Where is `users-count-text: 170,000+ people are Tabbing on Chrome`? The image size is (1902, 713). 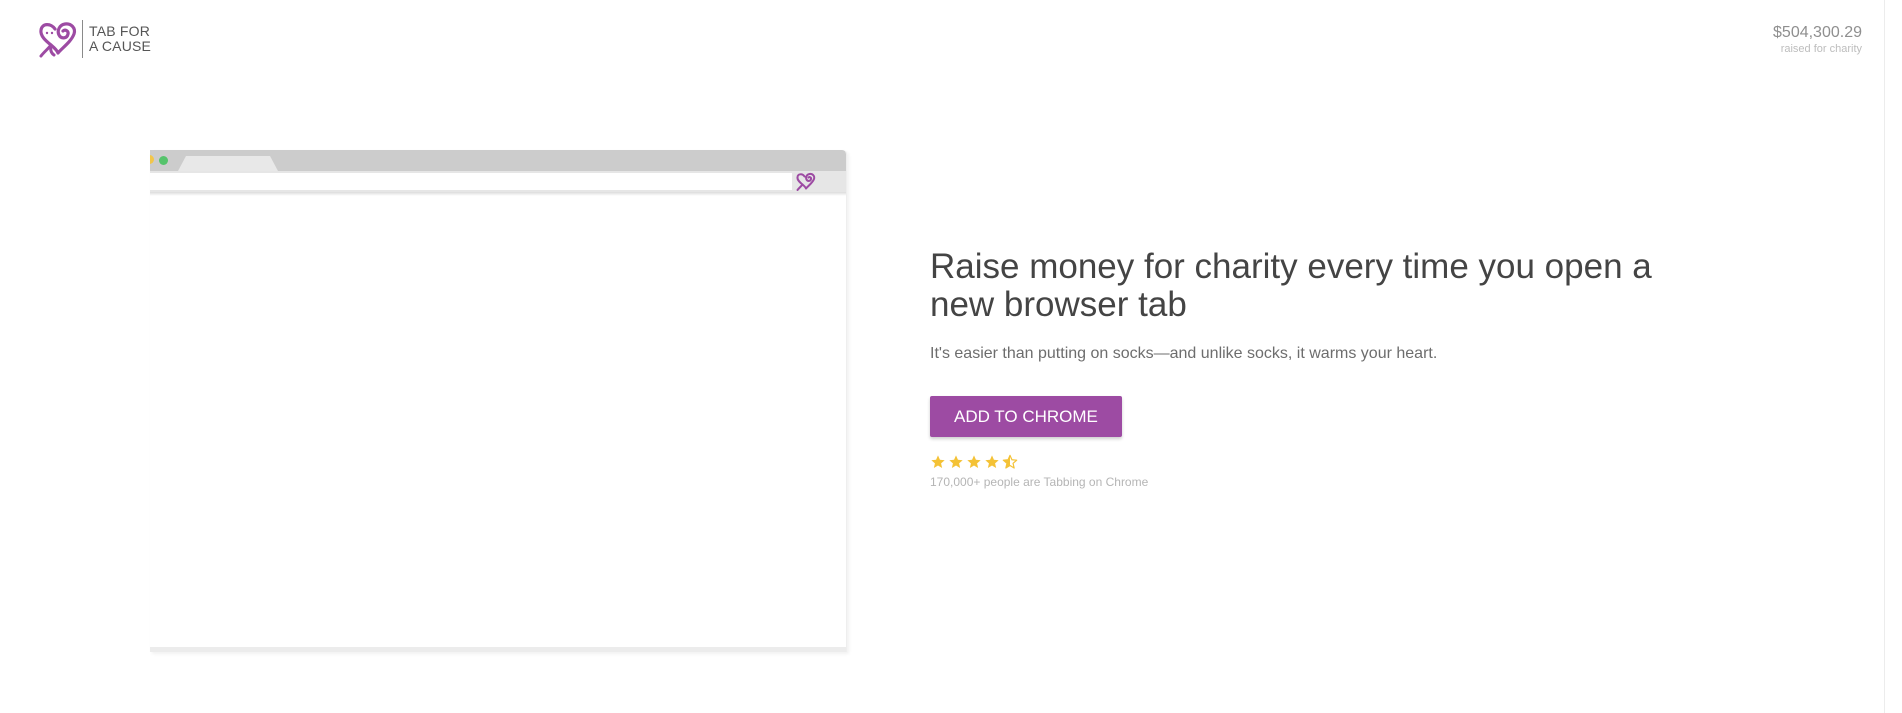
users-count-text: 170,000+ people are Tabbing on Chrome is located at coordinates (1039, 482).